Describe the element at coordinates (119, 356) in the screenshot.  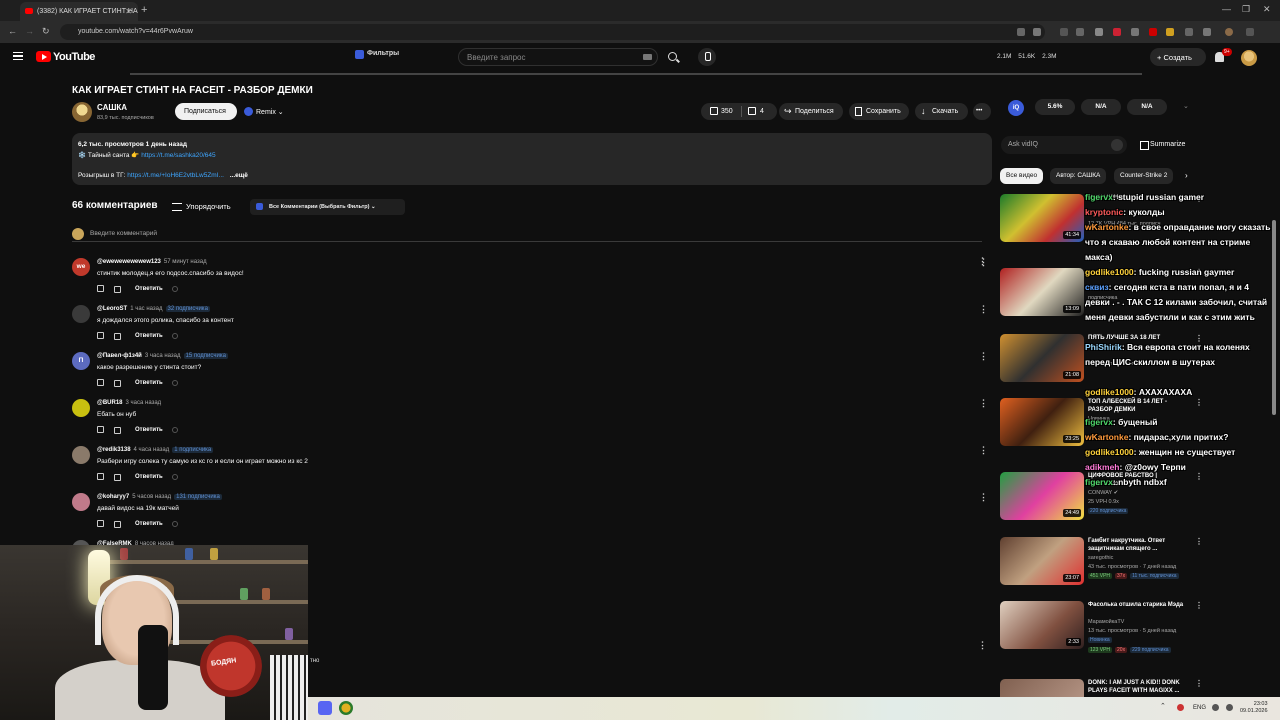
I see `comment-author-name: @Павел-ф1з4й` at that location.